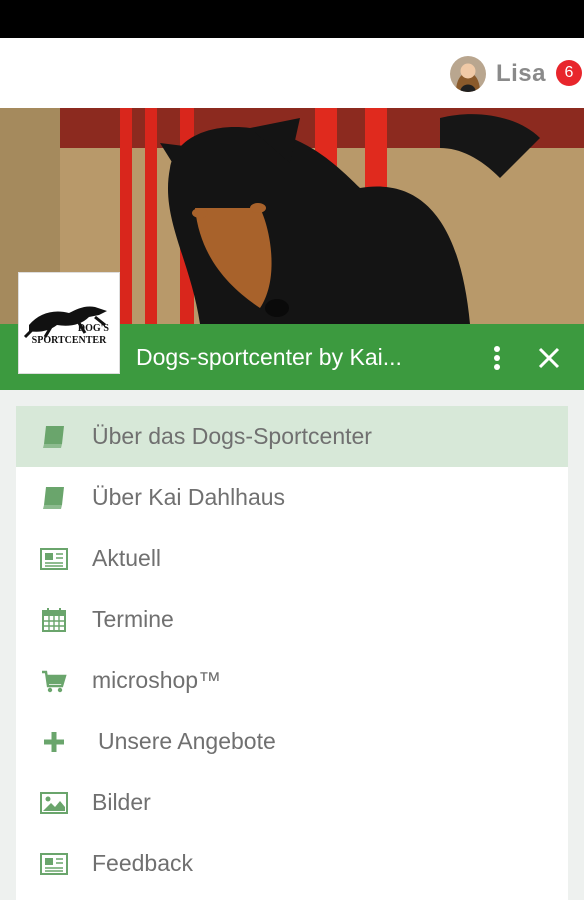 The height and width of the screenshot is (900, 584). I want to click on menu-item-bilder: Bilder, so click(292, 802).